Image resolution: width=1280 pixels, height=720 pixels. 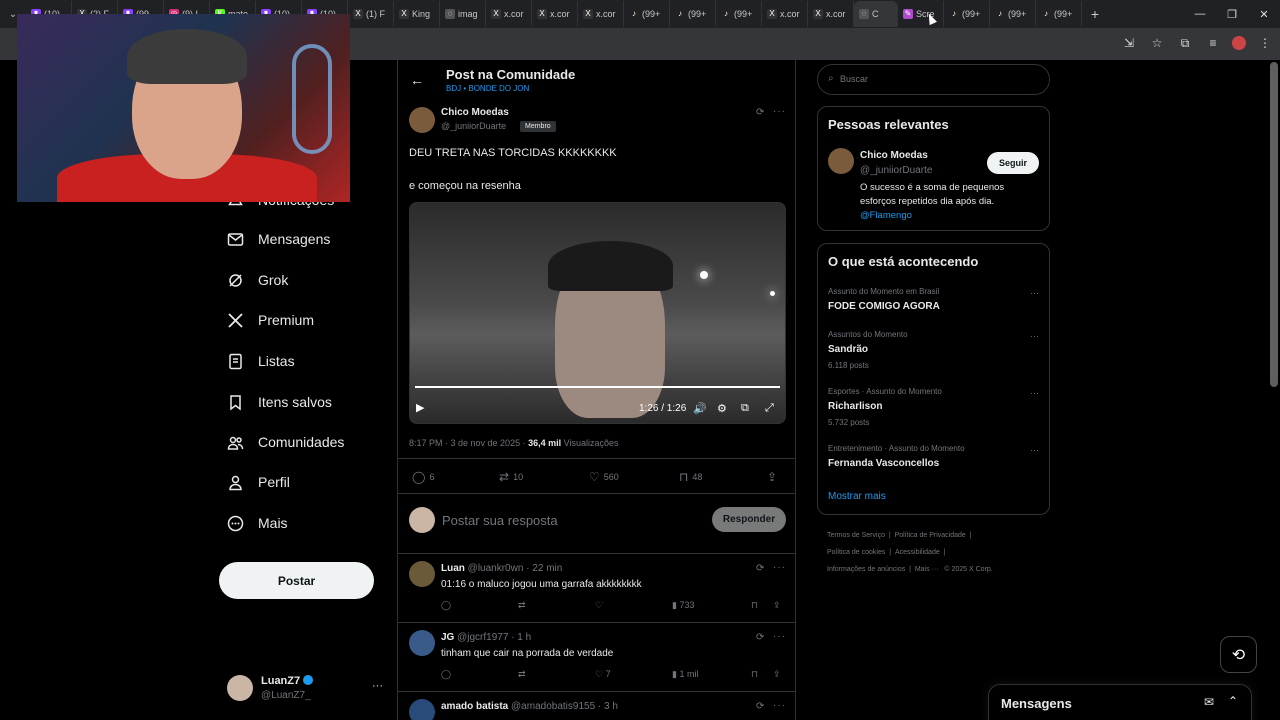 I want to click on community-link: BDJ • BONDE DO JON, so click(x=487, y=88).